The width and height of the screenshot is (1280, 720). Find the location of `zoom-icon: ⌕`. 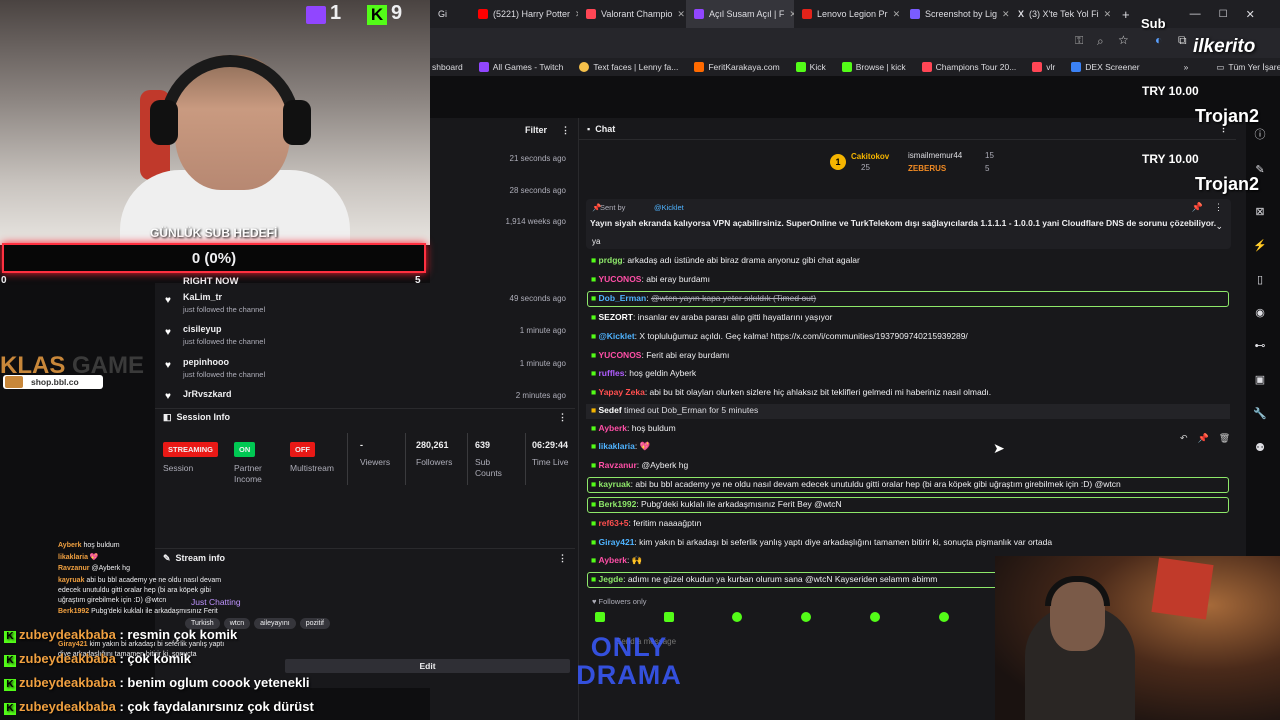

zoom-icon: ⌕ is located at coordinates (1100, 41).